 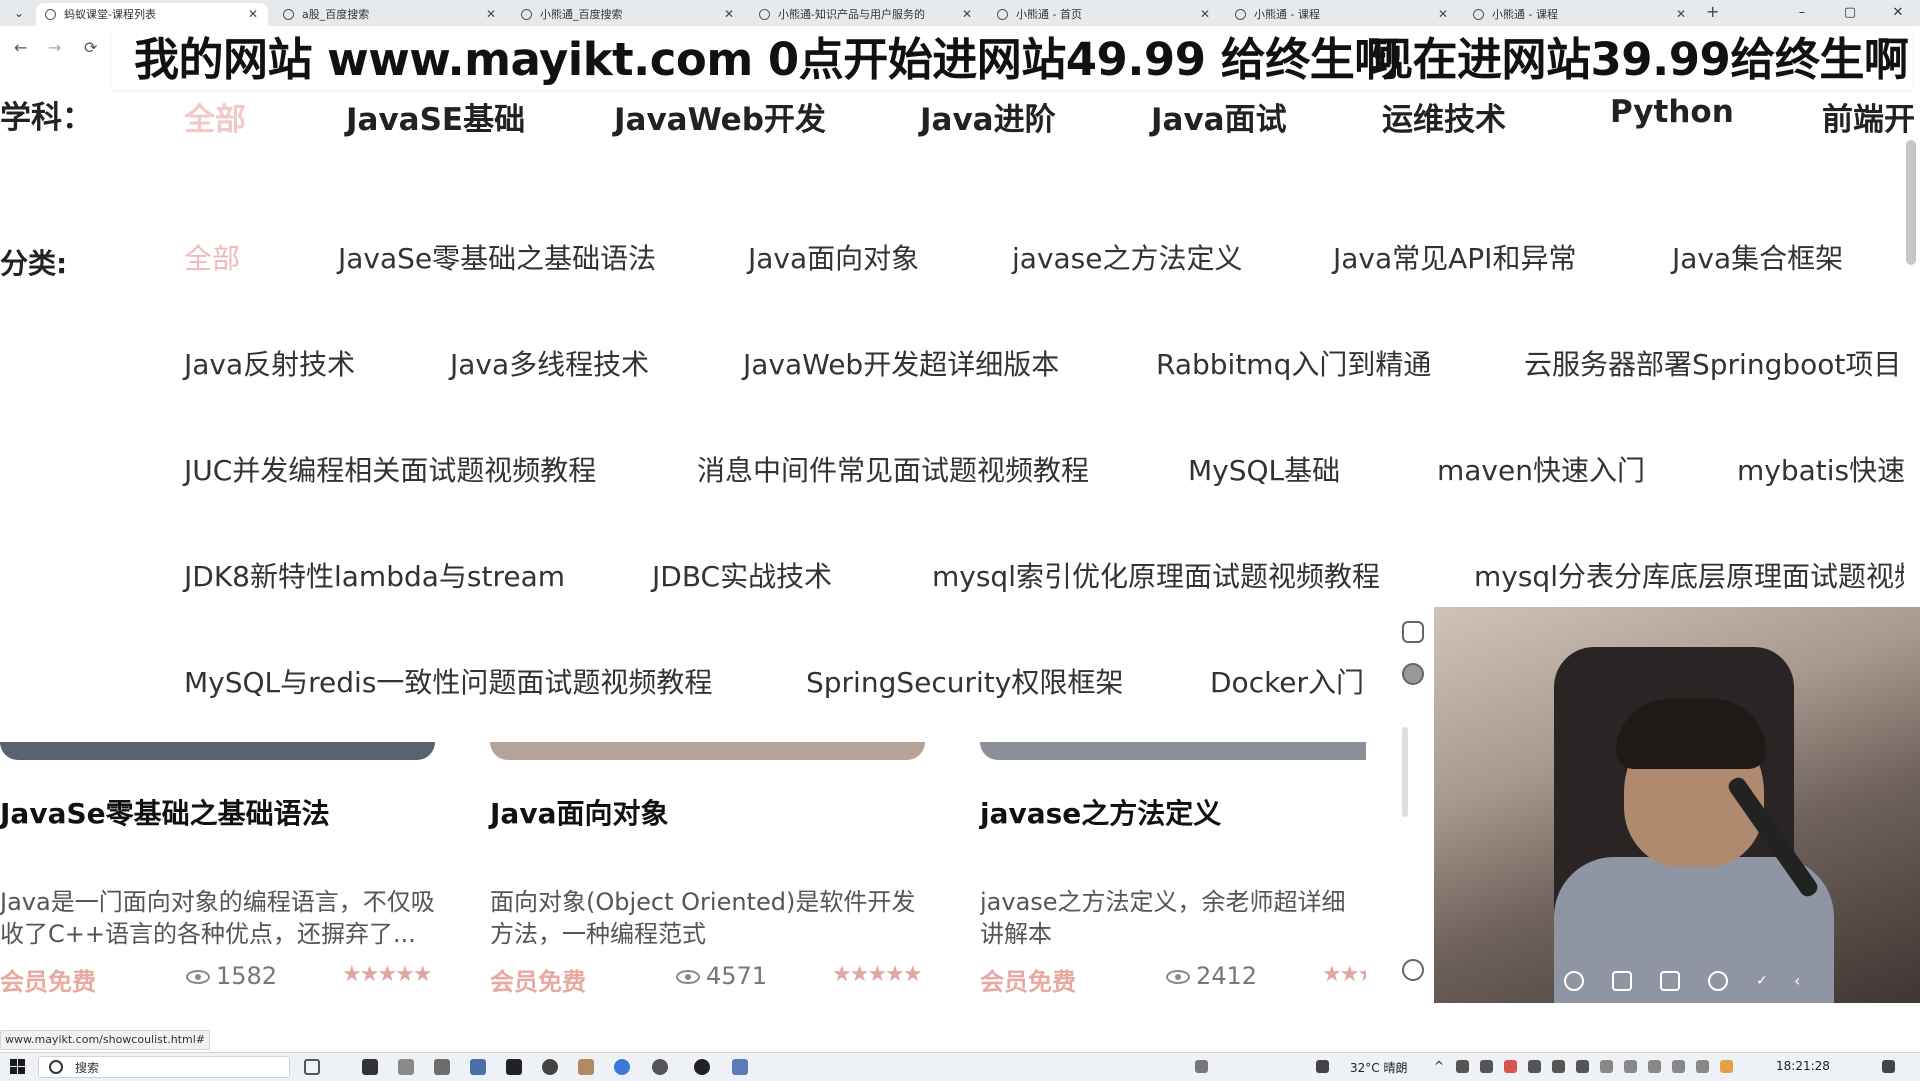 What do you see at coordinates (1622, 981) in the screenshot?
I see `screenshot-icon` at bounding box center [1622, 981].